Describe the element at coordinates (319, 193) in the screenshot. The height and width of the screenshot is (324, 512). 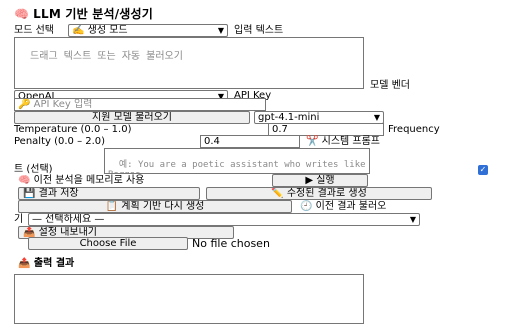
I see `save-revised-button: ✏️ 수정된 결과로 생성` at that location.